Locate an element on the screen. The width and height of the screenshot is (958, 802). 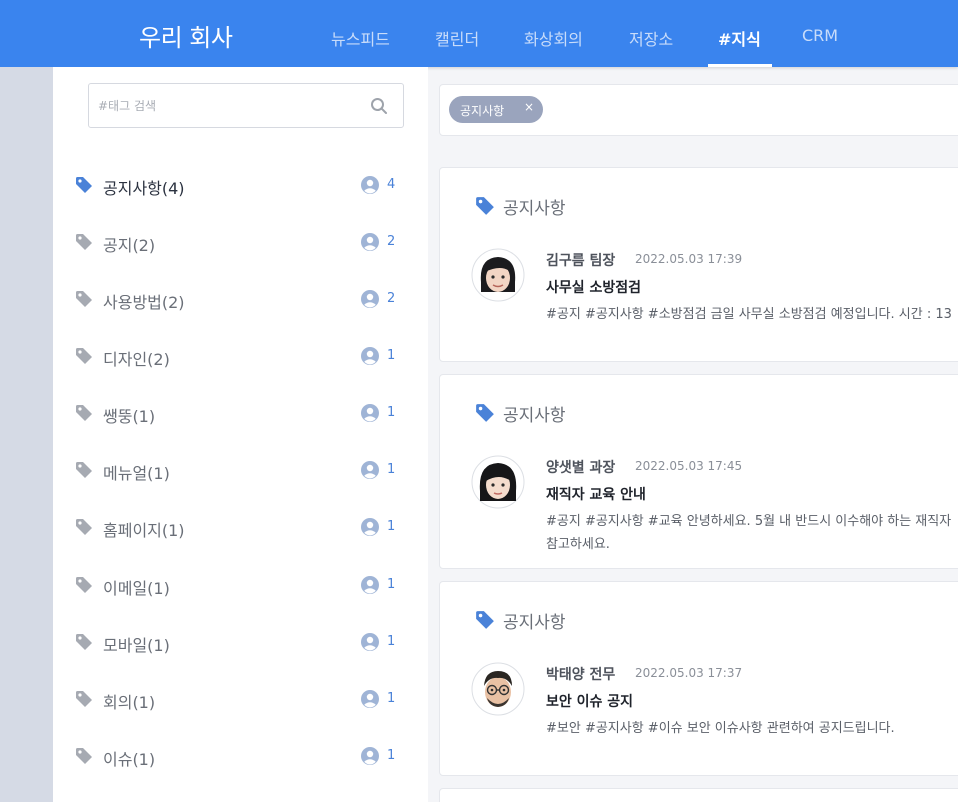
tag-item-ssaengttung: 쌩뚱(1) 1 is located at coordinates (240, 416).